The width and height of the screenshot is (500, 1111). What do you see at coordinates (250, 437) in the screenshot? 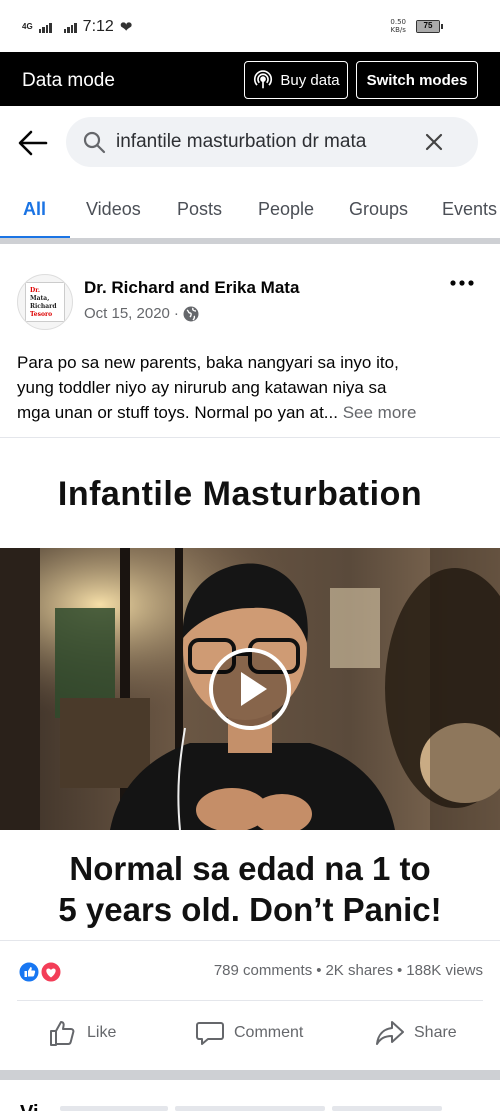
I see `post-divider` at bounding box center [250, 437].